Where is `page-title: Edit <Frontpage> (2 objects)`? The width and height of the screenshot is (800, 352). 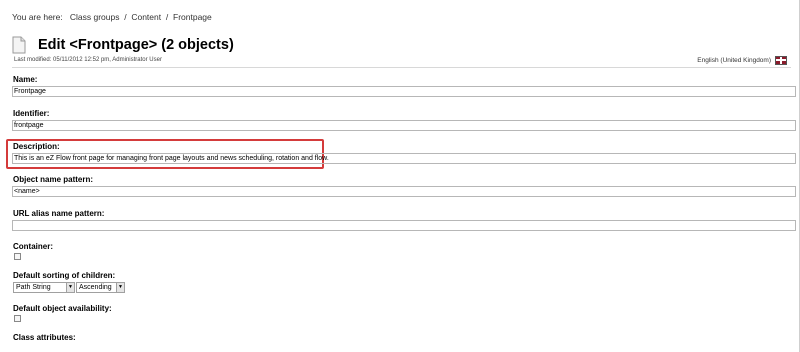 page-title: Edit <Frontpage> (2 objects) is located at coordinates (136, 45).